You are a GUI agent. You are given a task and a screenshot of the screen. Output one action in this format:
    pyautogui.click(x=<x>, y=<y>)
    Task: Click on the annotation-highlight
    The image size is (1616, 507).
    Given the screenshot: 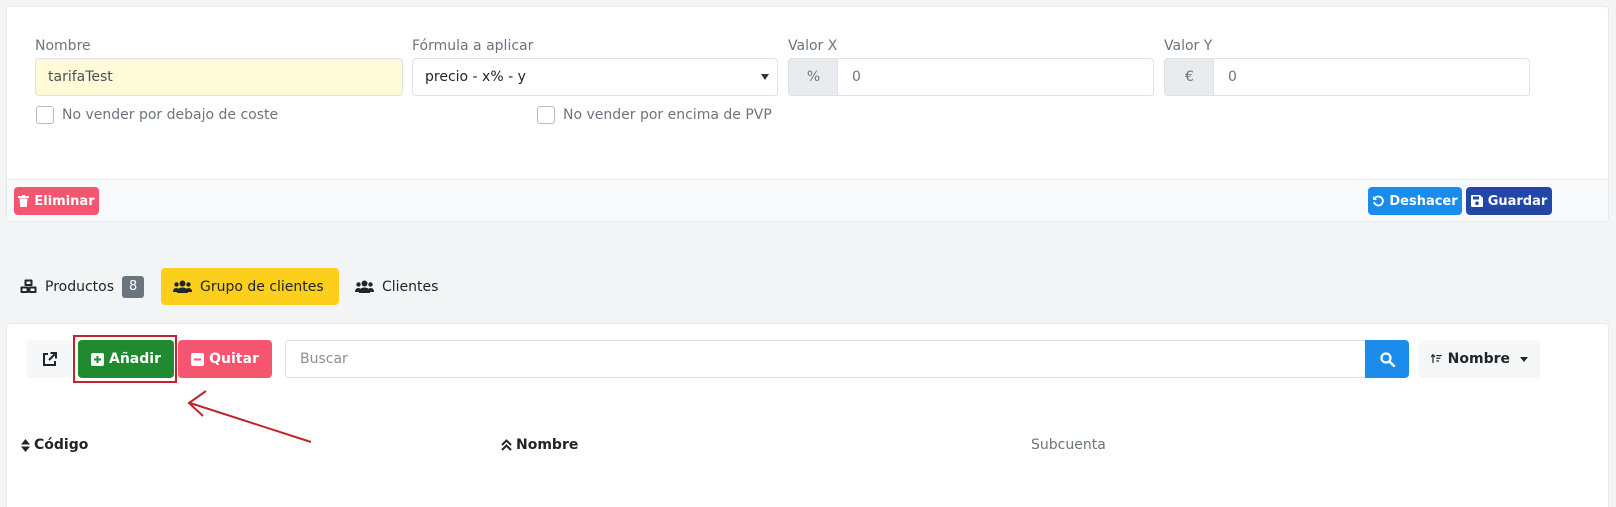 What is the action you would take?
    pyautogui.click(x=125, y=359)
    